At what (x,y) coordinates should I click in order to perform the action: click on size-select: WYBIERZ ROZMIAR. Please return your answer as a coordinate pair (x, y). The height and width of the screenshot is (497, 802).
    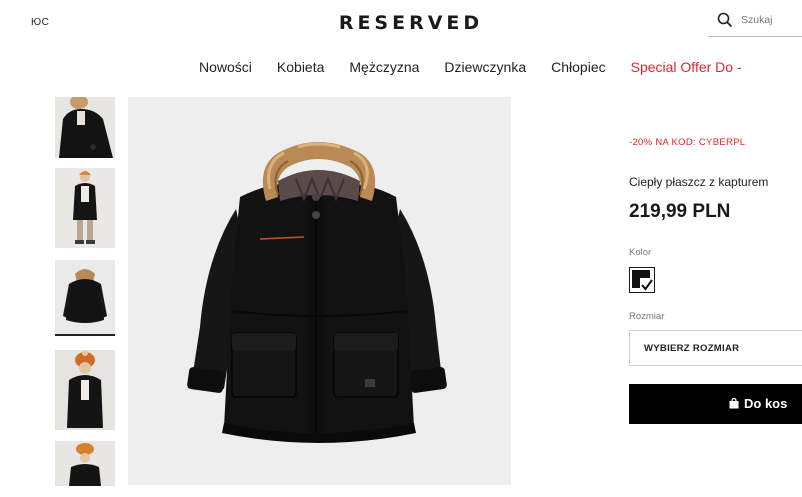
    Looking at the image, I should click on (715, 348).